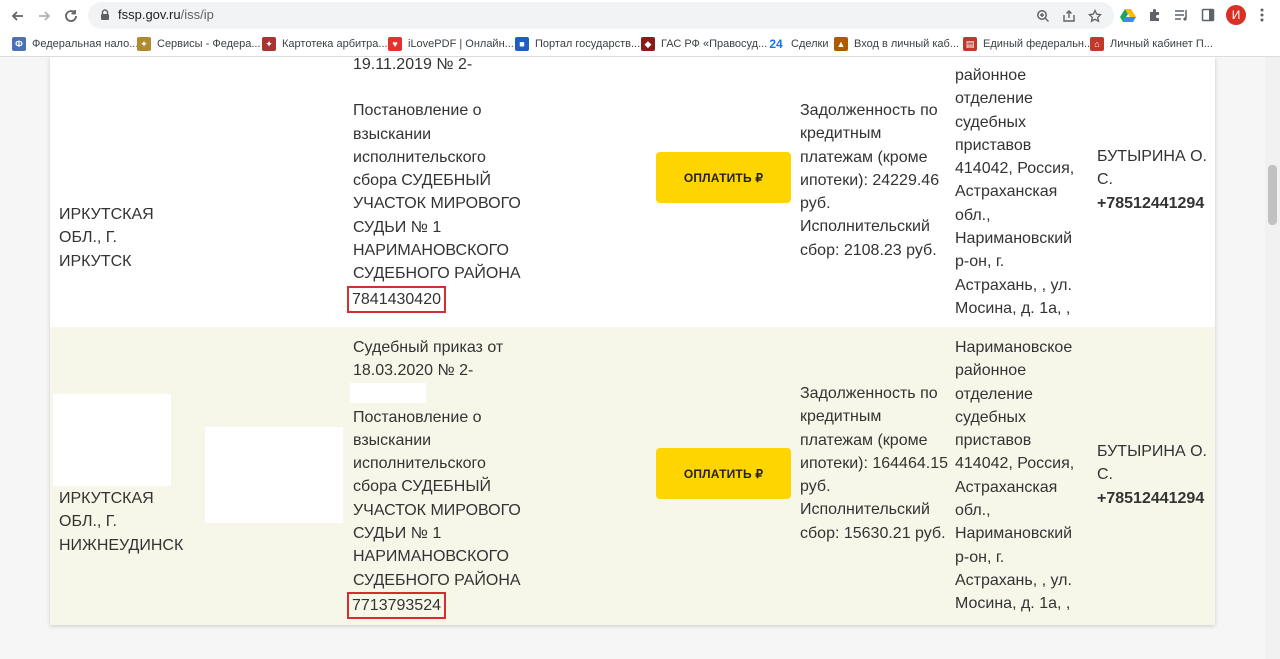  Describe the element at coordinates (970, 44) in the screenshot. I see `document-icon: ▤` at that location.